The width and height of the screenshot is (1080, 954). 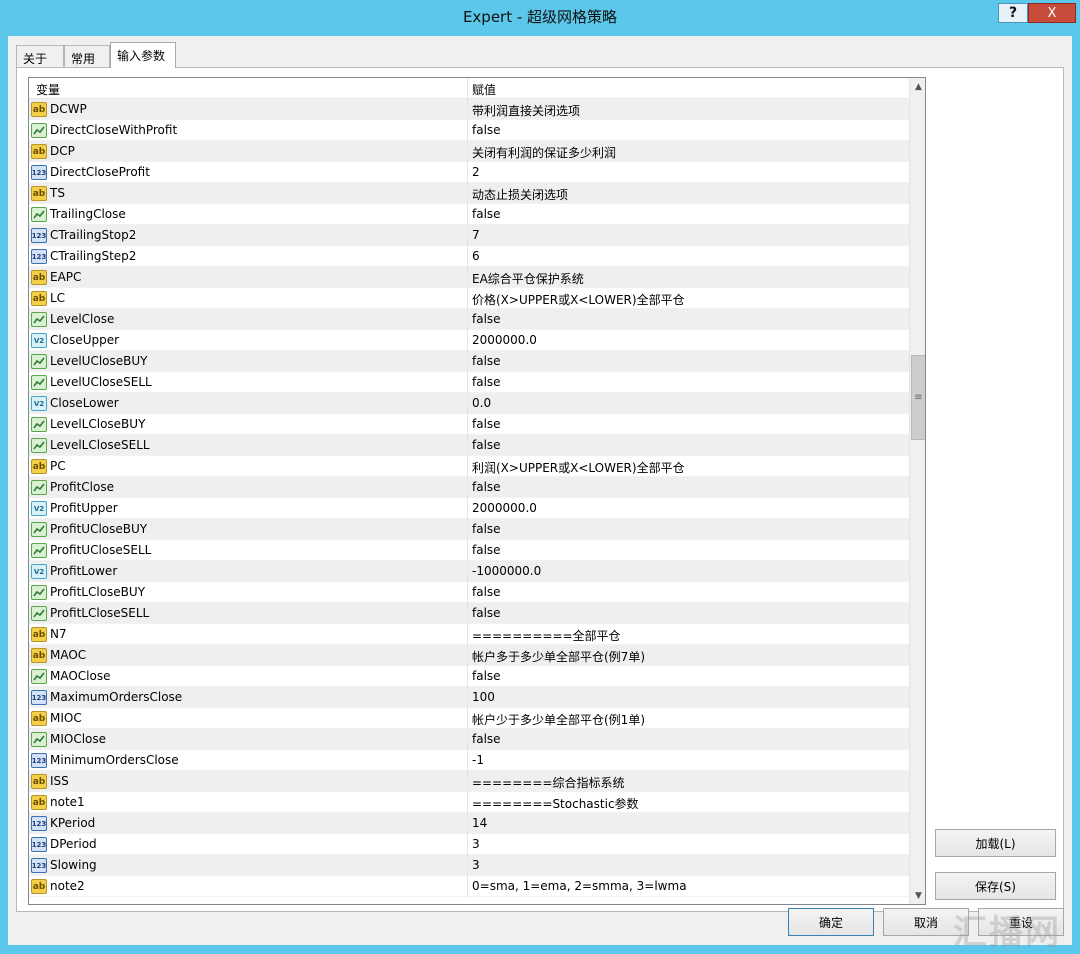 What do you see at coordinates (688, 886) in the screenshot?
I see `value-cell: 0=sma, 1=ema, 2=smma, 3=lwma` at bounding box center [688, 886].